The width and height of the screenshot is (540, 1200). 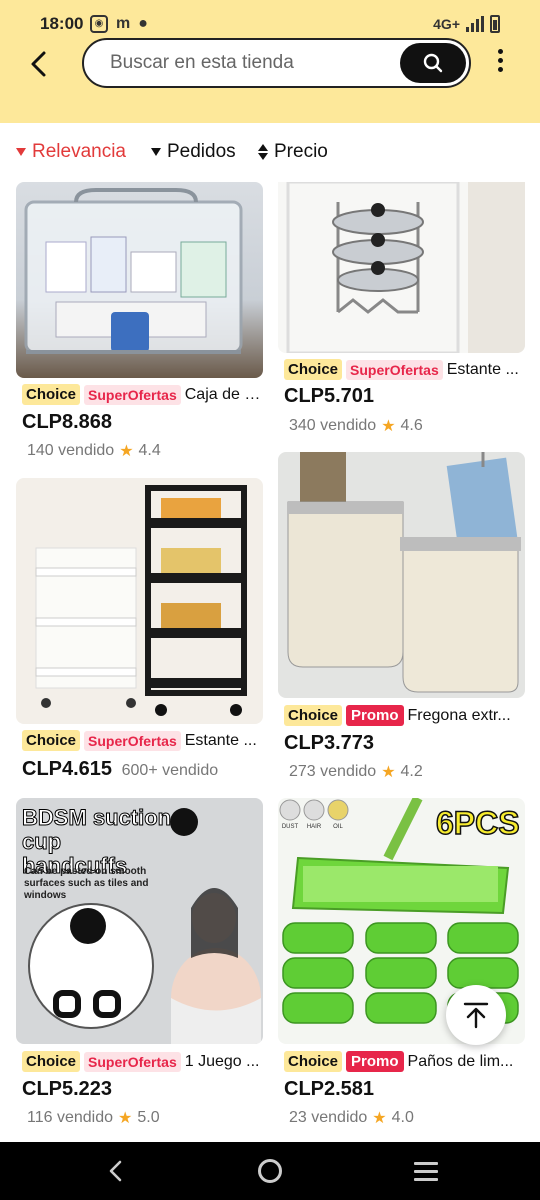 What do you see at coordinates (94, 451) in the screenshot?
I see `product-meta: 140 vendido ★ 4.4` at bounding box center [94, 451].